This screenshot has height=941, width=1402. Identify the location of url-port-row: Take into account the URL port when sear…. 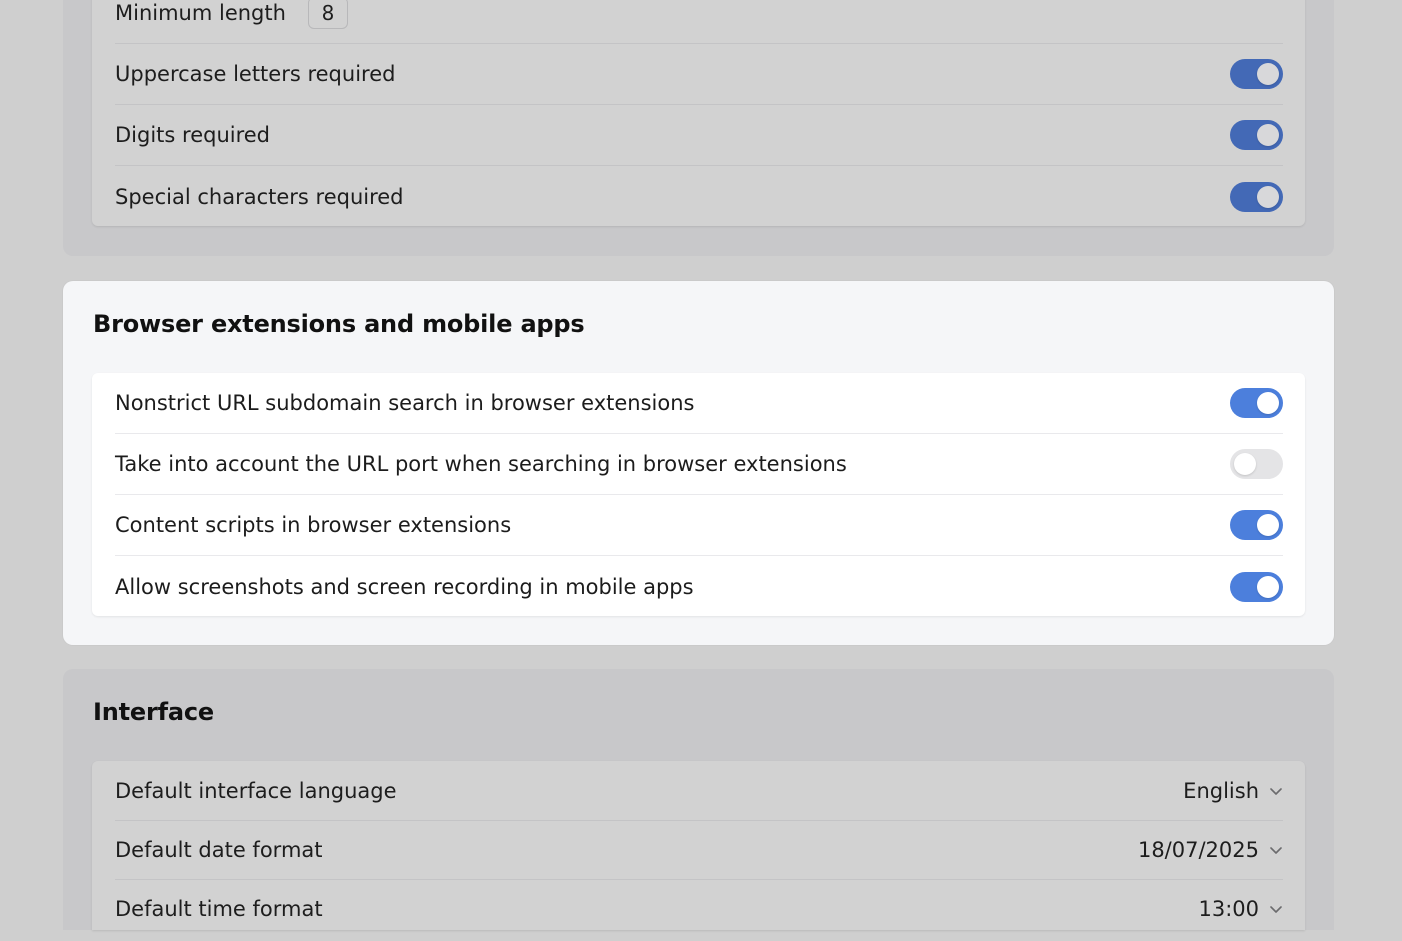
(699, 464).